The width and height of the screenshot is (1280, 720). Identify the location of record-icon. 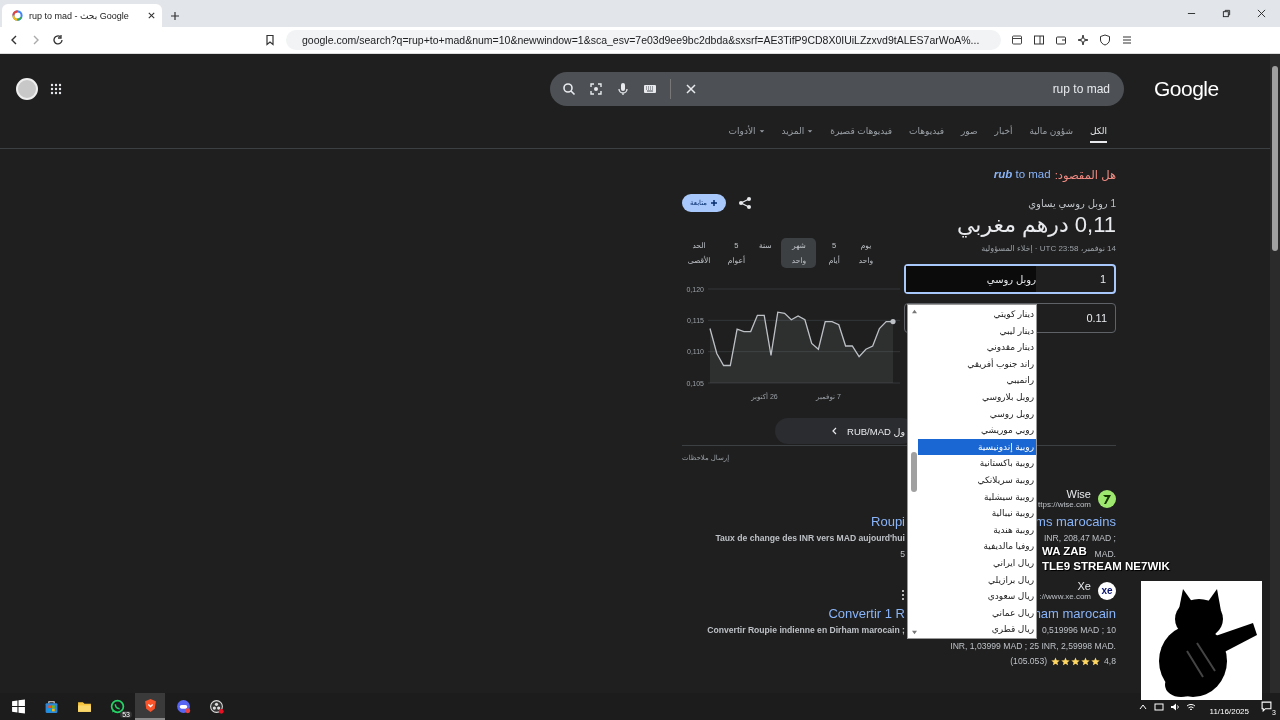
(216, 706).